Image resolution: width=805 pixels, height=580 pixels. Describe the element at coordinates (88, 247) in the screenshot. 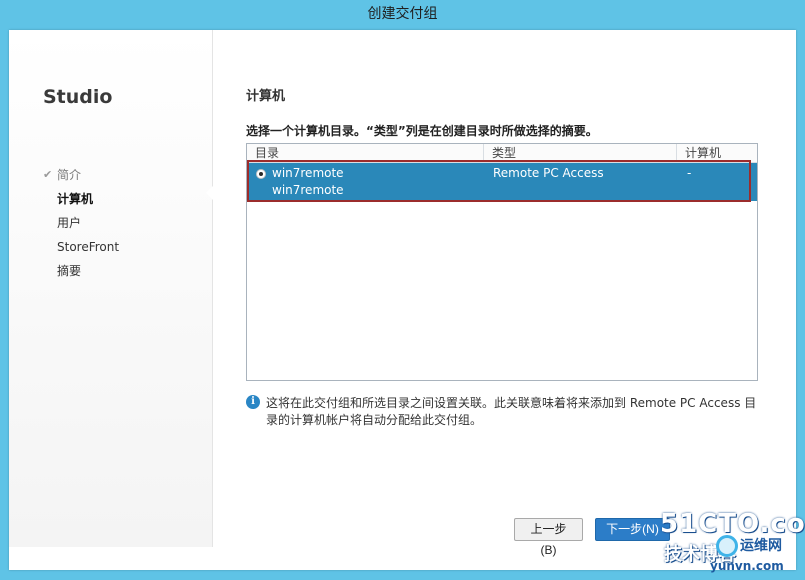

I see `step-label: StoreFront` at that location.